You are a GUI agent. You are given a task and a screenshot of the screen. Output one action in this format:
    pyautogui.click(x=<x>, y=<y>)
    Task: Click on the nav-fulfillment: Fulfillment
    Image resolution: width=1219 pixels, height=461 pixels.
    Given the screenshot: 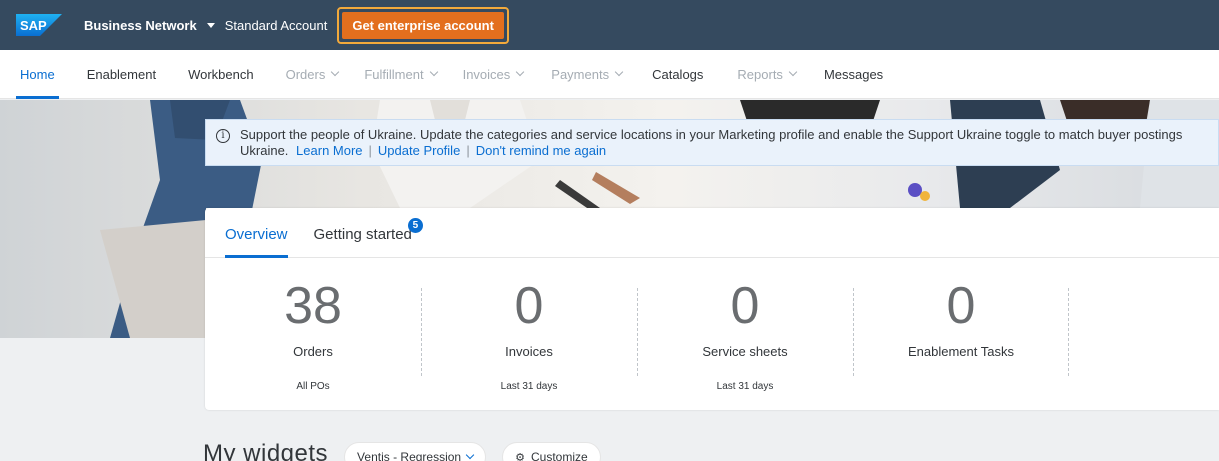 What is the action you would take?
    pyautogui.click(x=401, y=74)
    